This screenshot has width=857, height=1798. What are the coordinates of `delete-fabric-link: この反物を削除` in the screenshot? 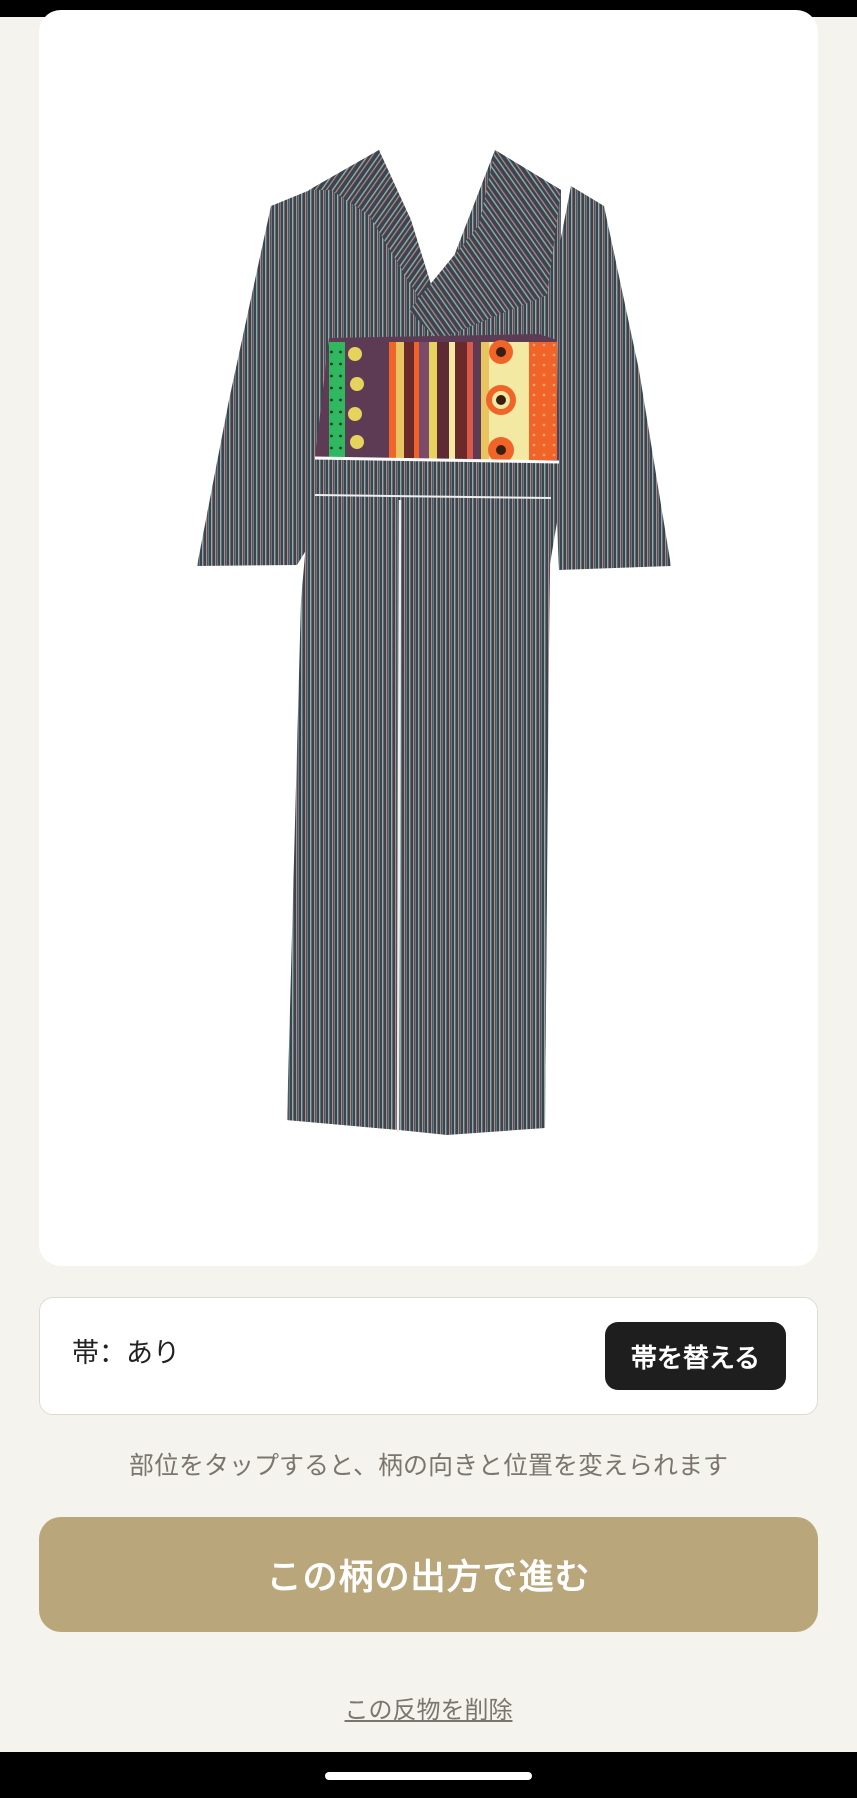 It's located at (428, 1710).